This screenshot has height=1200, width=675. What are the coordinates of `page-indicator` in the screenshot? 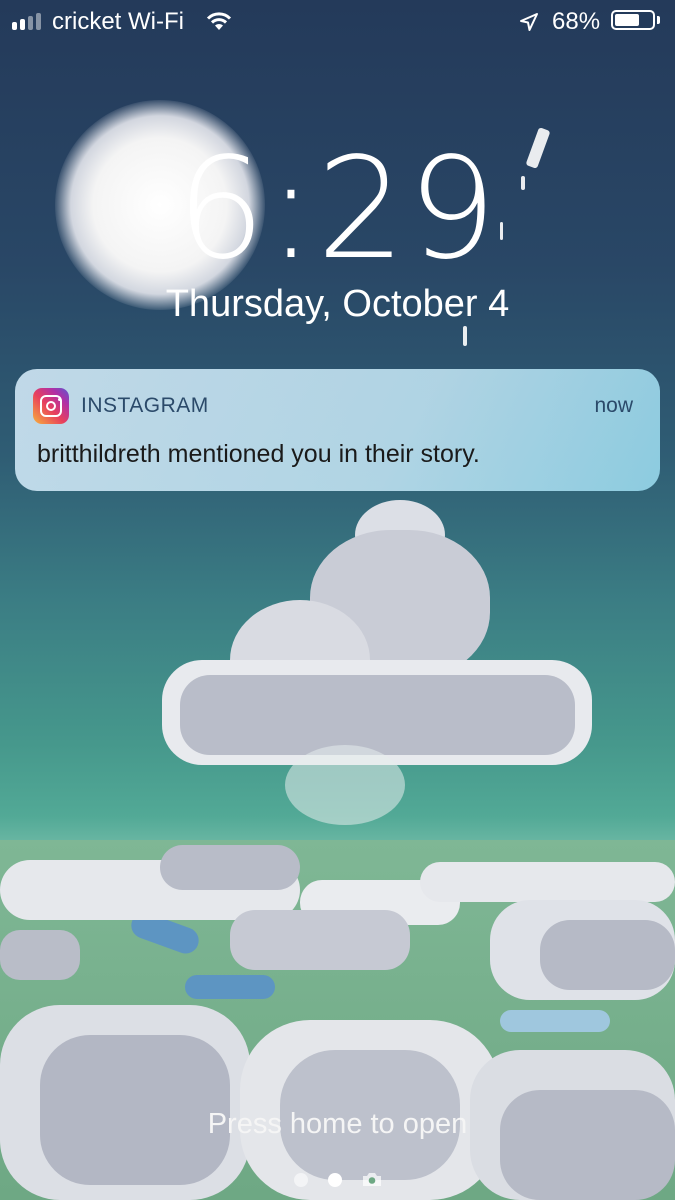 It's located at (337, 1179).